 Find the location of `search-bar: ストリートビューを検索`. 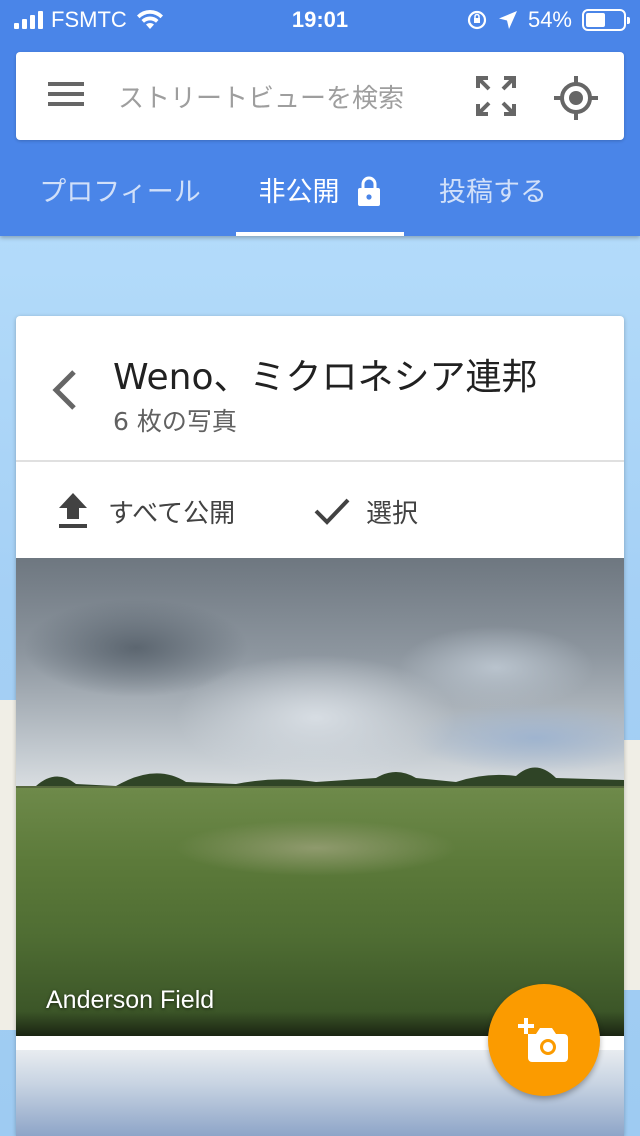

search-bar: ストリートビューを検索 is located at coordinates (320, 96).